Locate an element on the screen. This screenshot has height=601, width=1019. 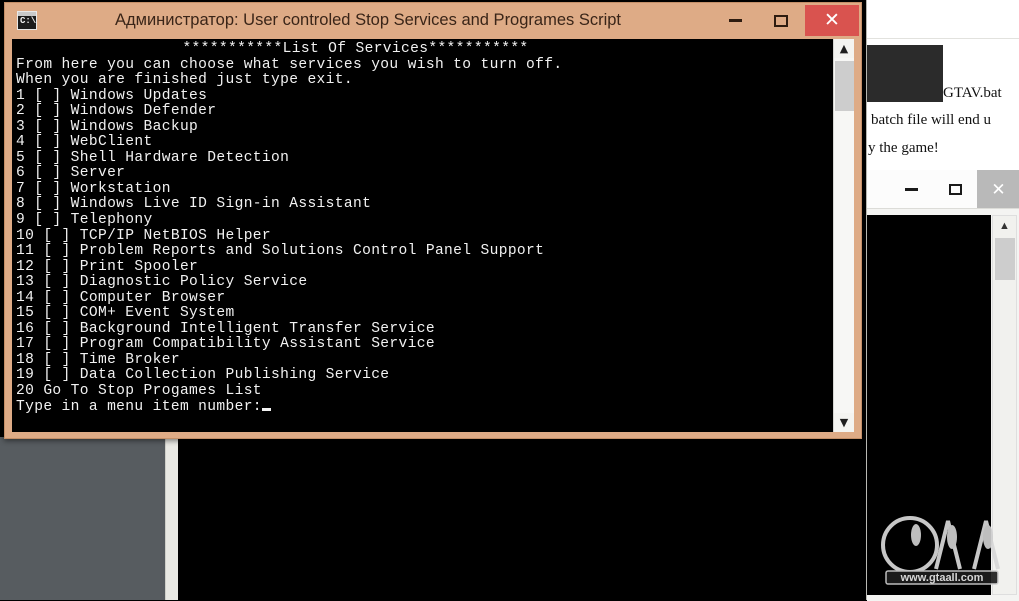
console-line: When you are finished just type exit. is located at coordinates (184, 80).